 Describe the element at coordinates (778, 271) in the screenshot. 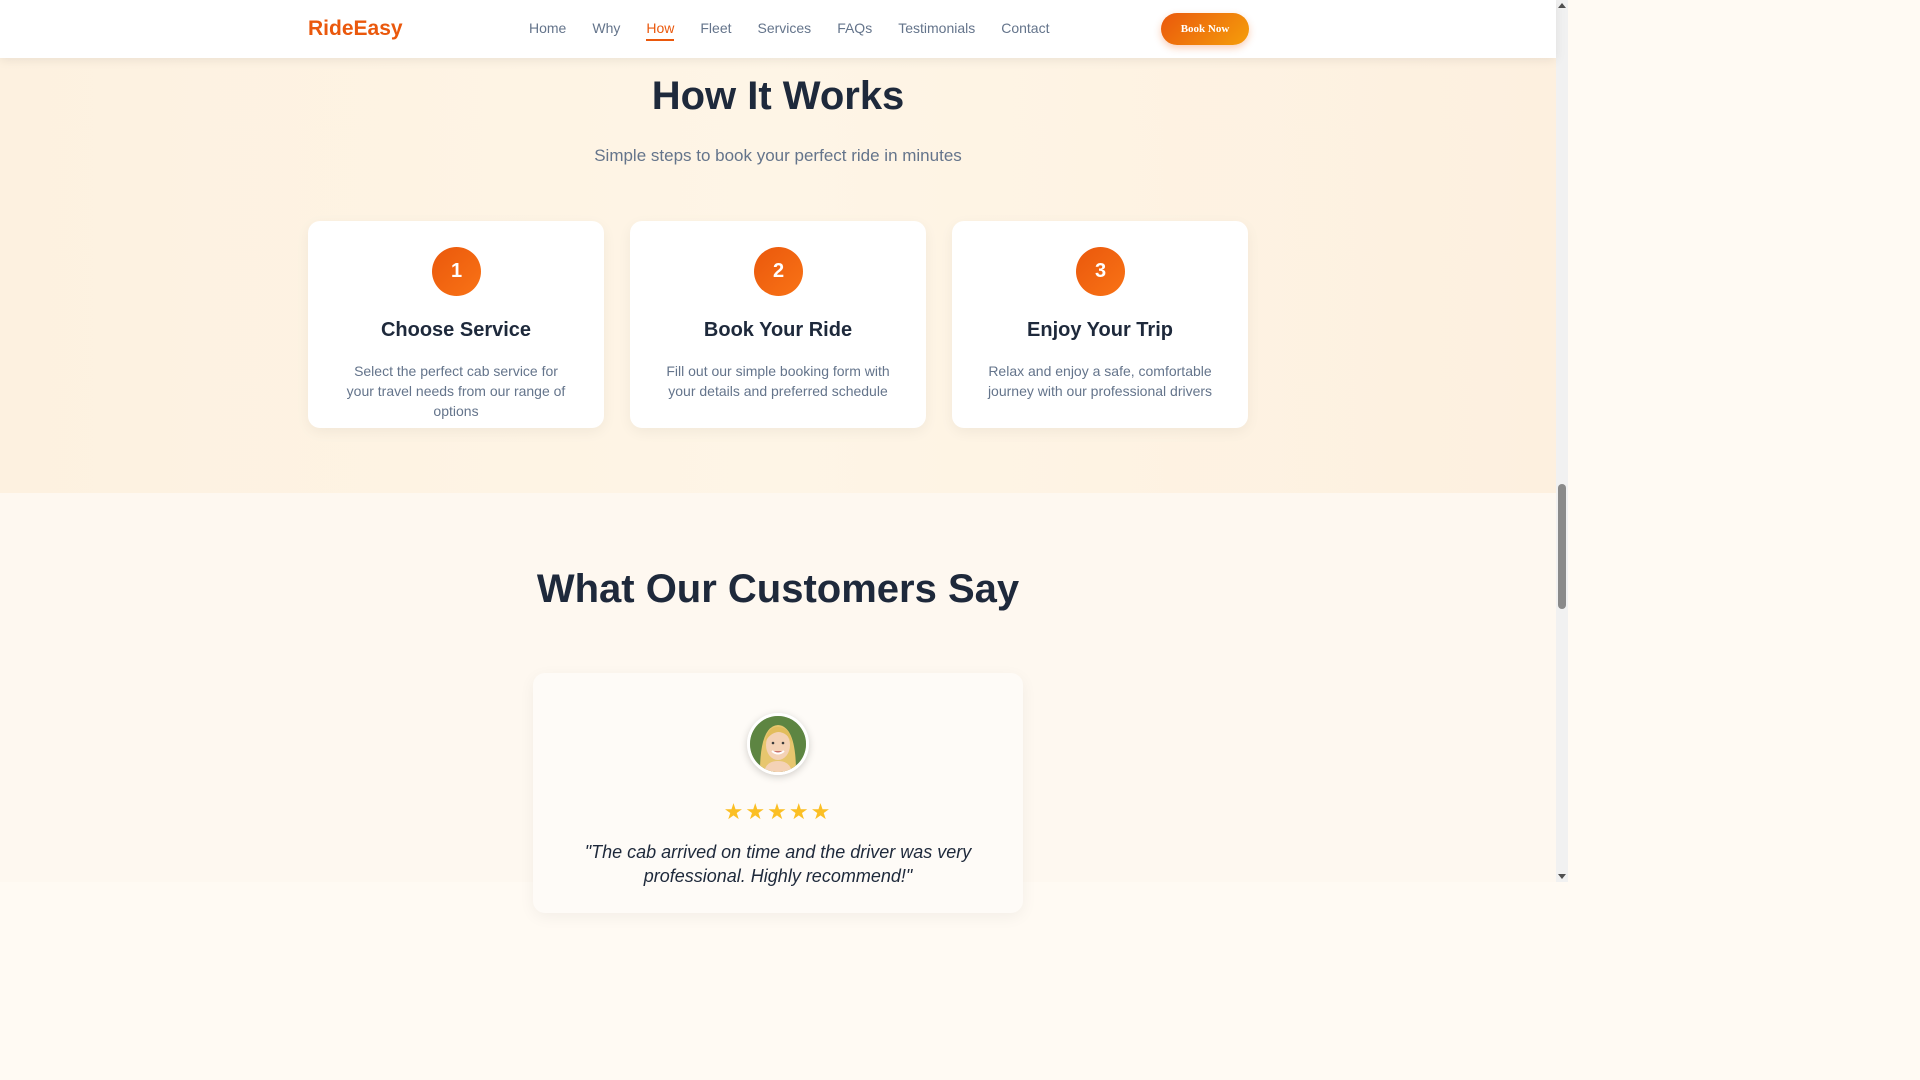

I see `step-number-badge: 2` at that location.